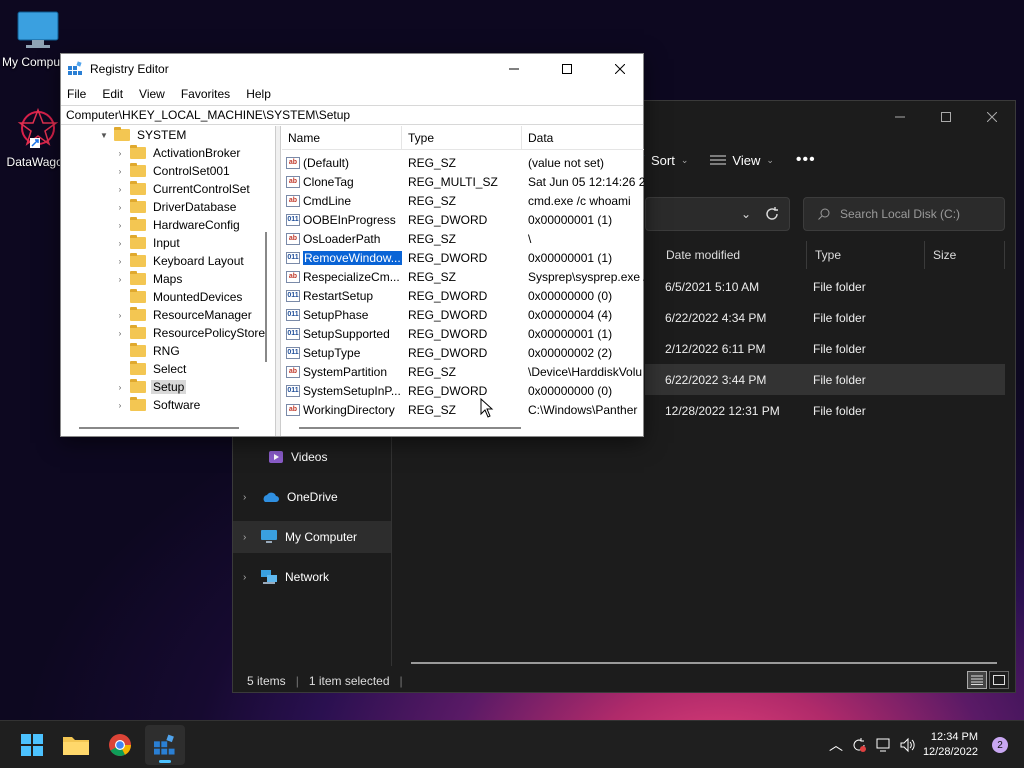 The image size is (1024, 768). Describe the element at coordinates (76, 94) in the screenshot. I see `menu-file: File` at that location.